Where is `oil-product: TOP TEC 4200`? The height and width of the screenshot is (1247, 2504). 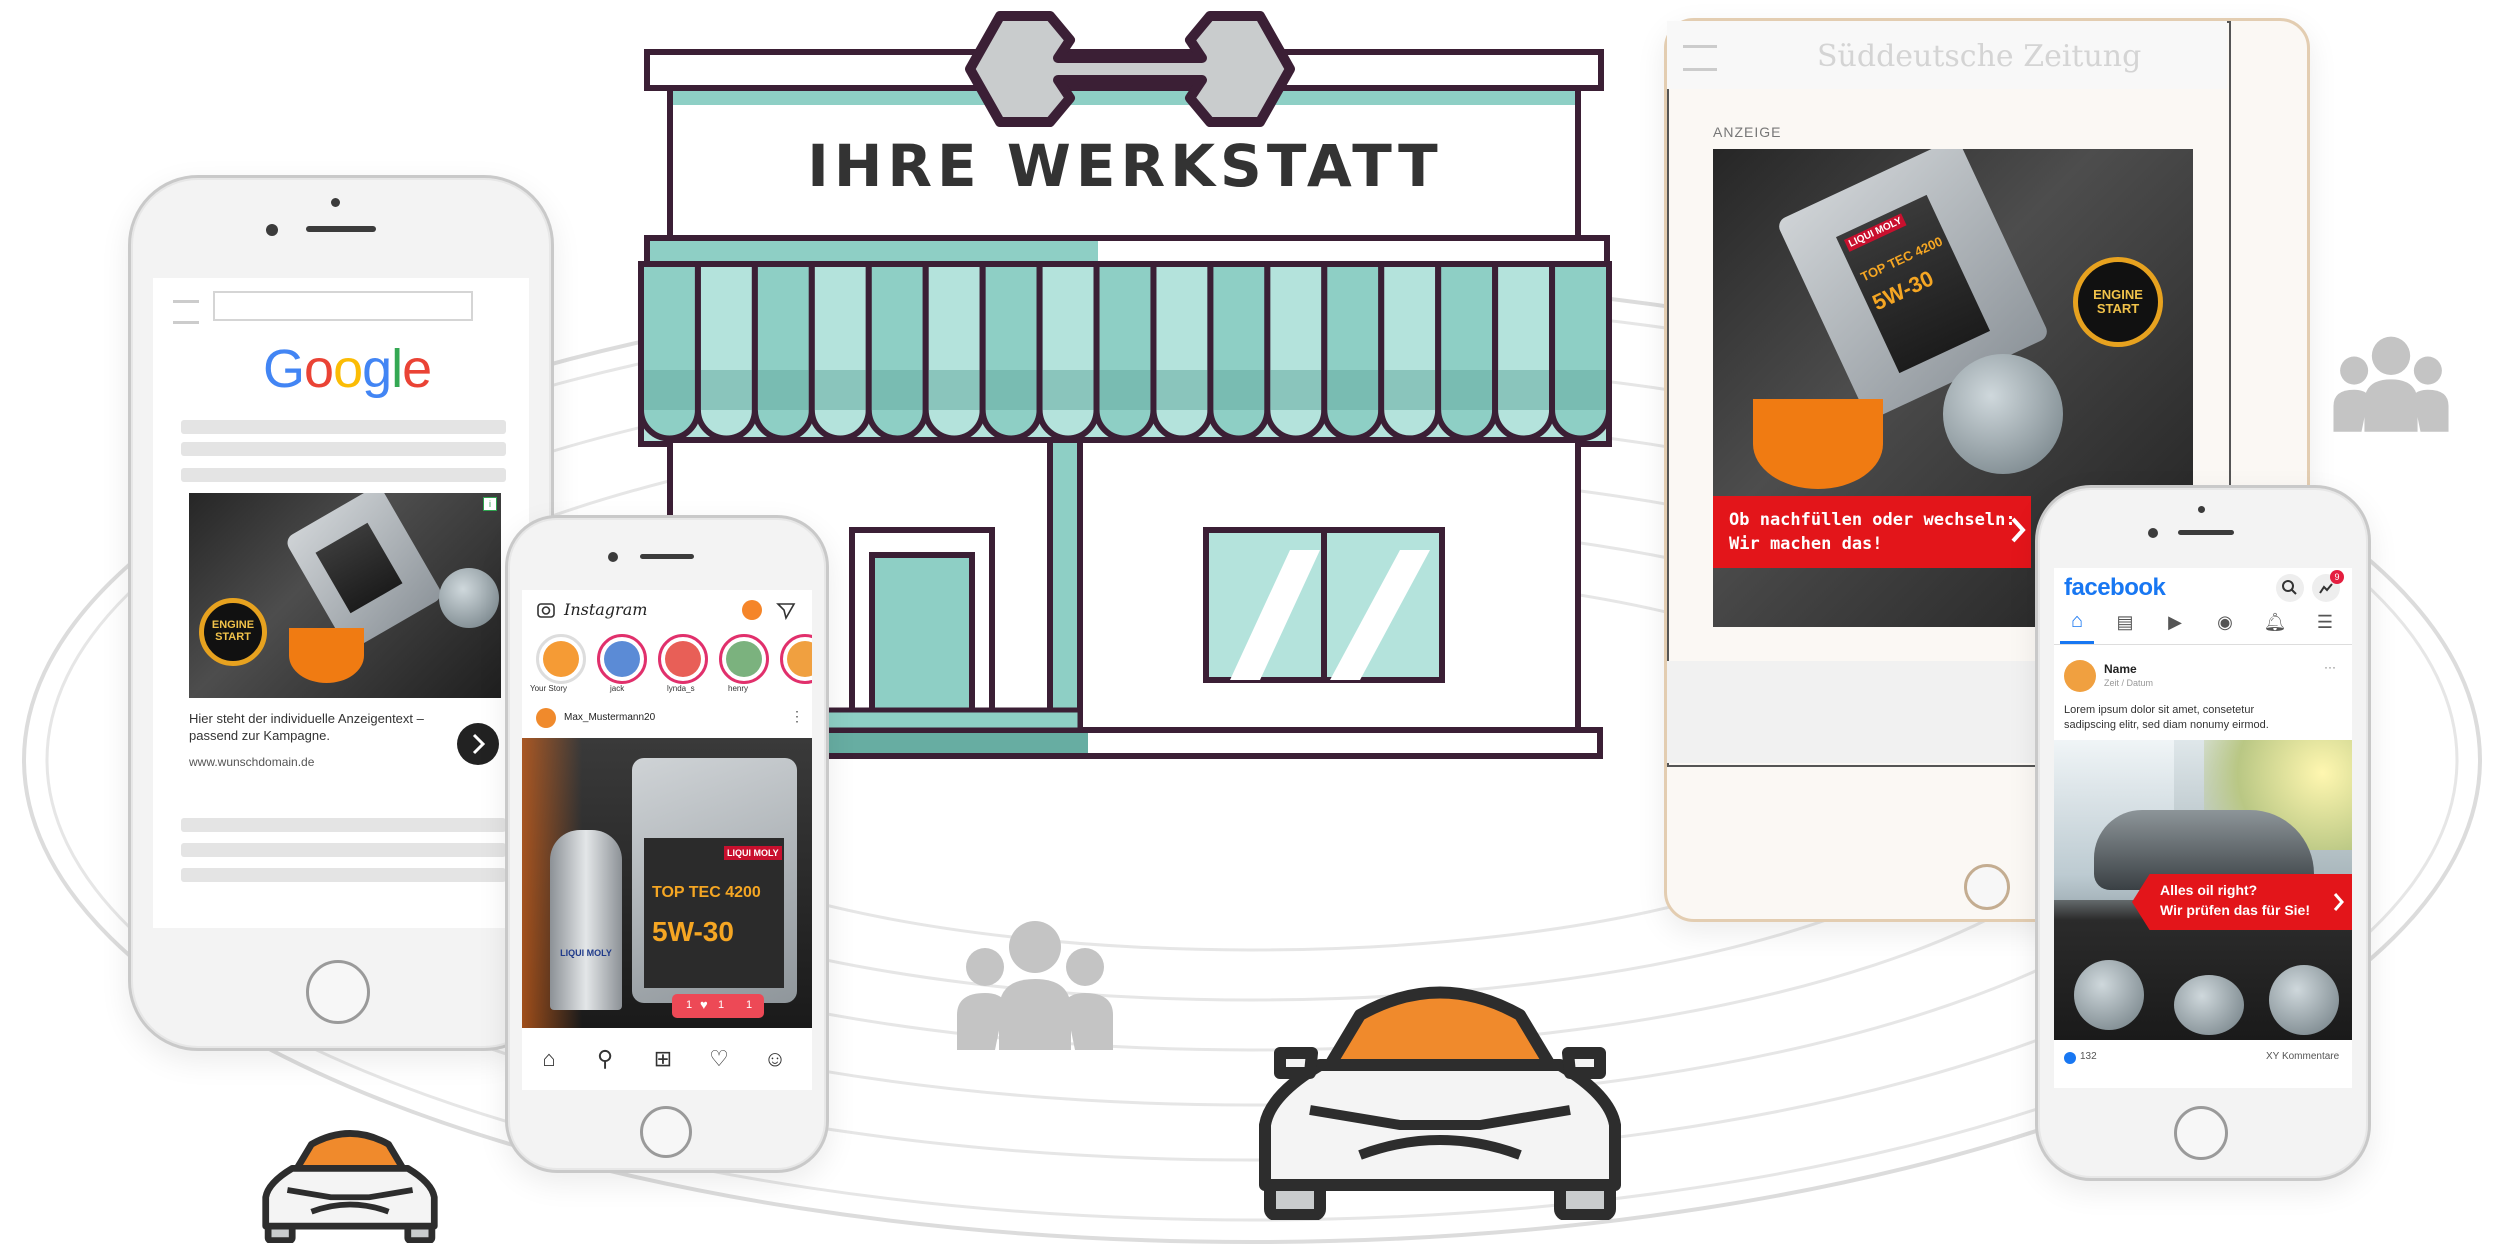 oil-product: TOP TEC 4200 is located at coordinates (706, 892).